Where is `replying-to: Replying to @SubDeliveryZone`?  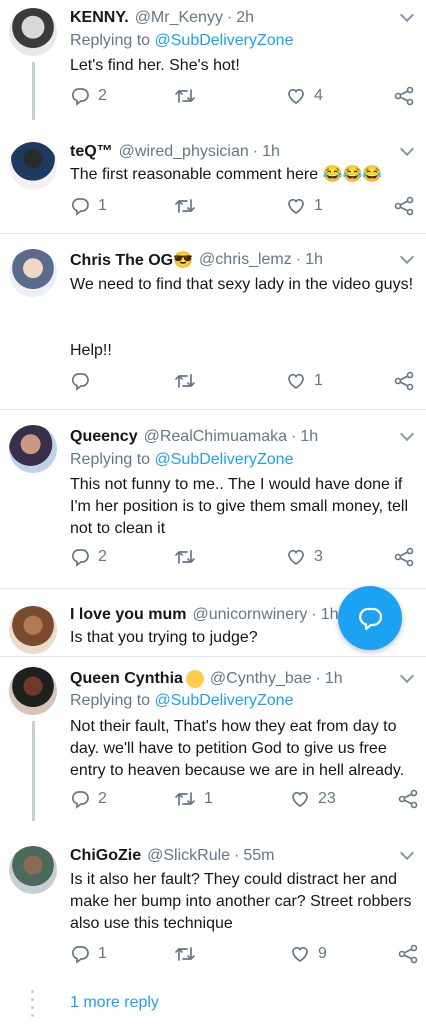 replying-to: Replying to @SubDeliveryZone is located at coordinates (181, 701).